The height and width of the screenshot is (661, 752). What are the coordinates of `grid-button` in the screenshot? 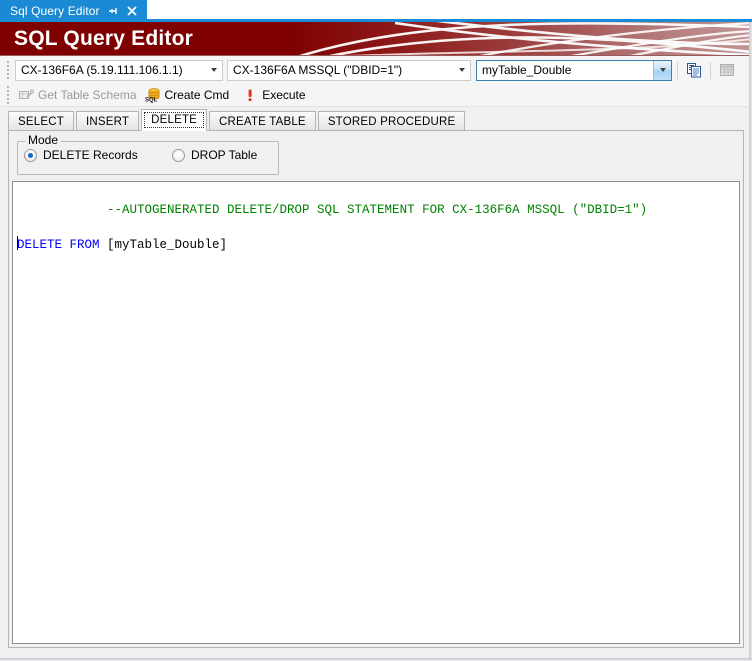 It's located at (727, 70).